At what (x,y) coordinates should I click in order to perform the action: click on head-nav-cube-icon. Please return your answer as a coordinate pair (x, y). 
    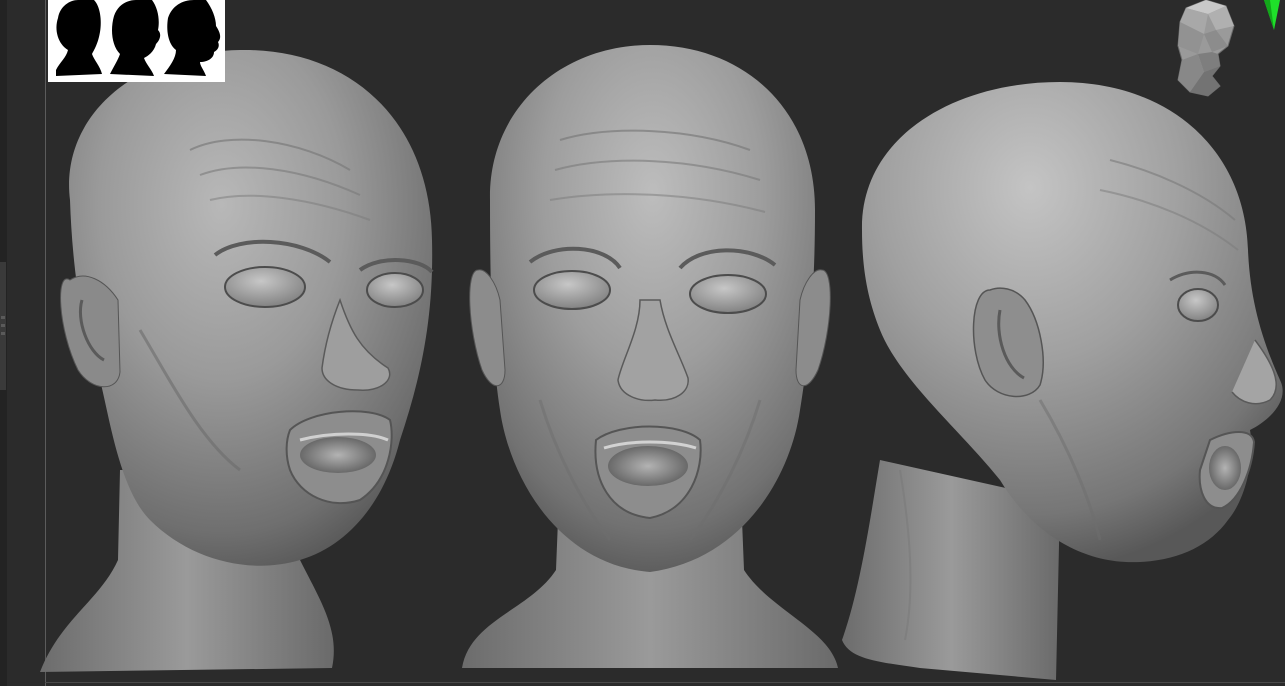
    Looking at the image, I should click on (1208, 50).